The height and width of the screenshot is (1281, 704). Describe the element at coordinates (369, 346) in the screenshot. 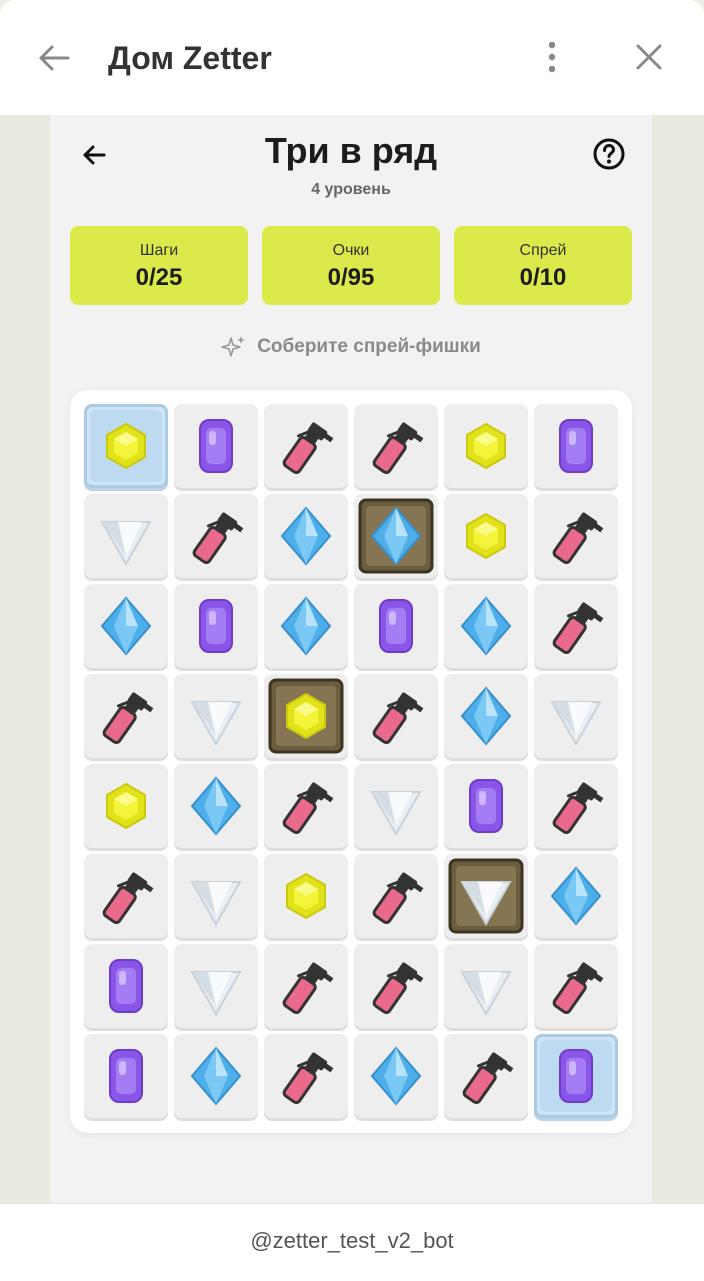

I see `goal-hint-text: Соберите спрей-фишки` at that location.